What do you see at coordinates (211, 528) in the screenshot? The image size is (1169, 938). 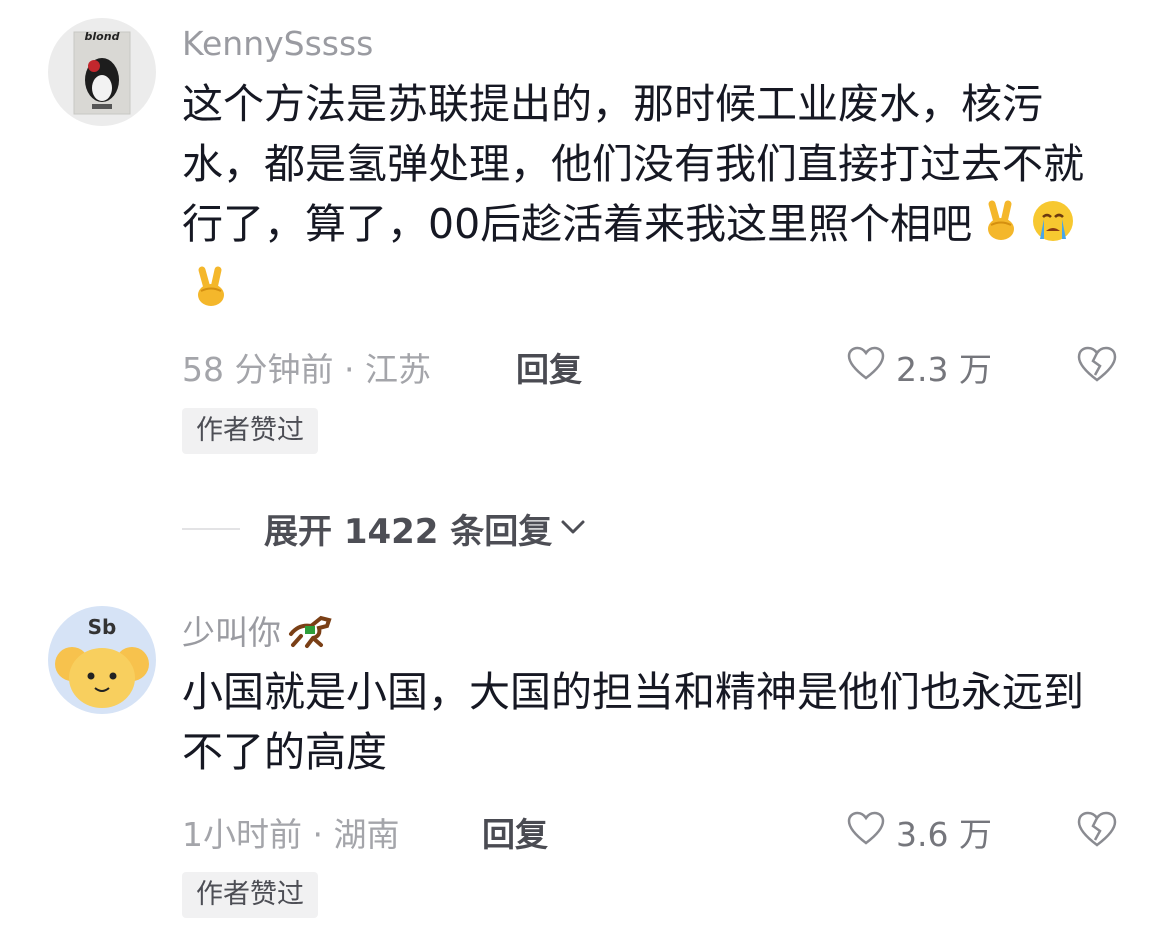 I see `divider-line` at bounding box center [211, 528].